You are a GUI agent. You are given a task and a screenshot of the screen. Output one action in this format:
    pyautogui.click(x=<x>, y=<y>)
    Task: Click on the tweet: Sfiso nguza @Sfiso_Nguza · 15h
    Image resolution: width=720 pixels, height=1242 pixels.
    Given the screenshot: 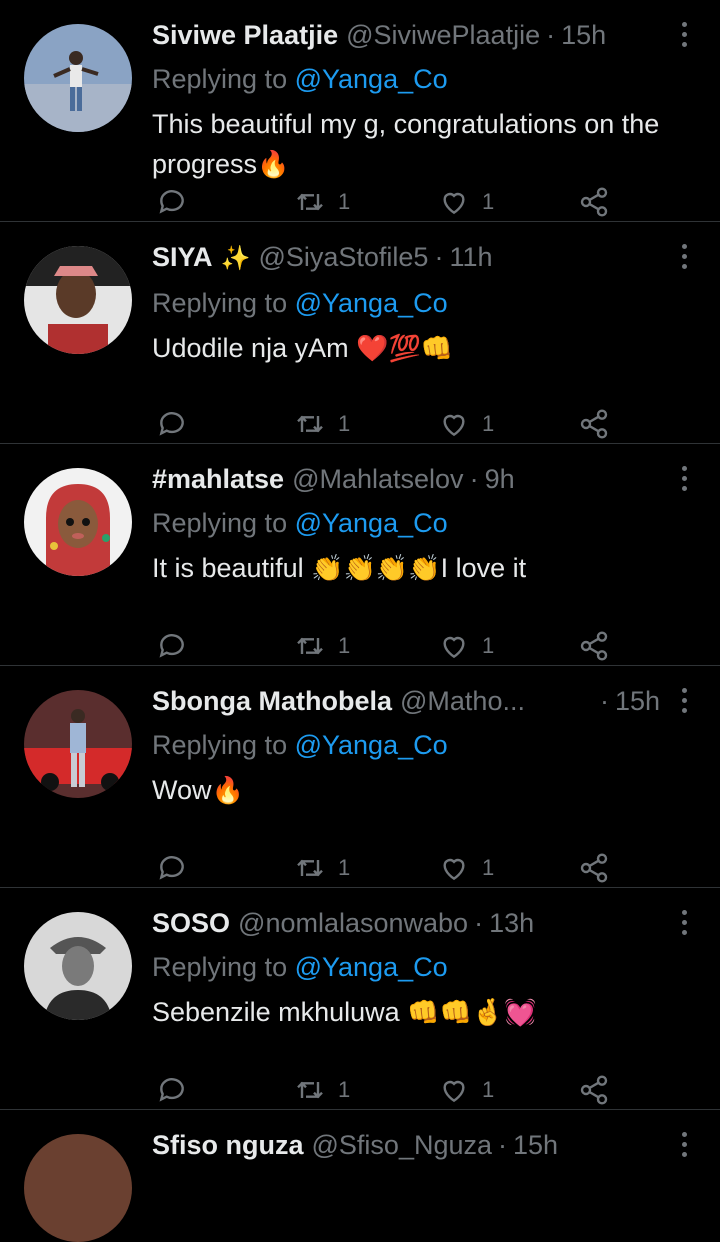 What is the action you would take?
    pyautogui.click(x=360, y=1176)
    